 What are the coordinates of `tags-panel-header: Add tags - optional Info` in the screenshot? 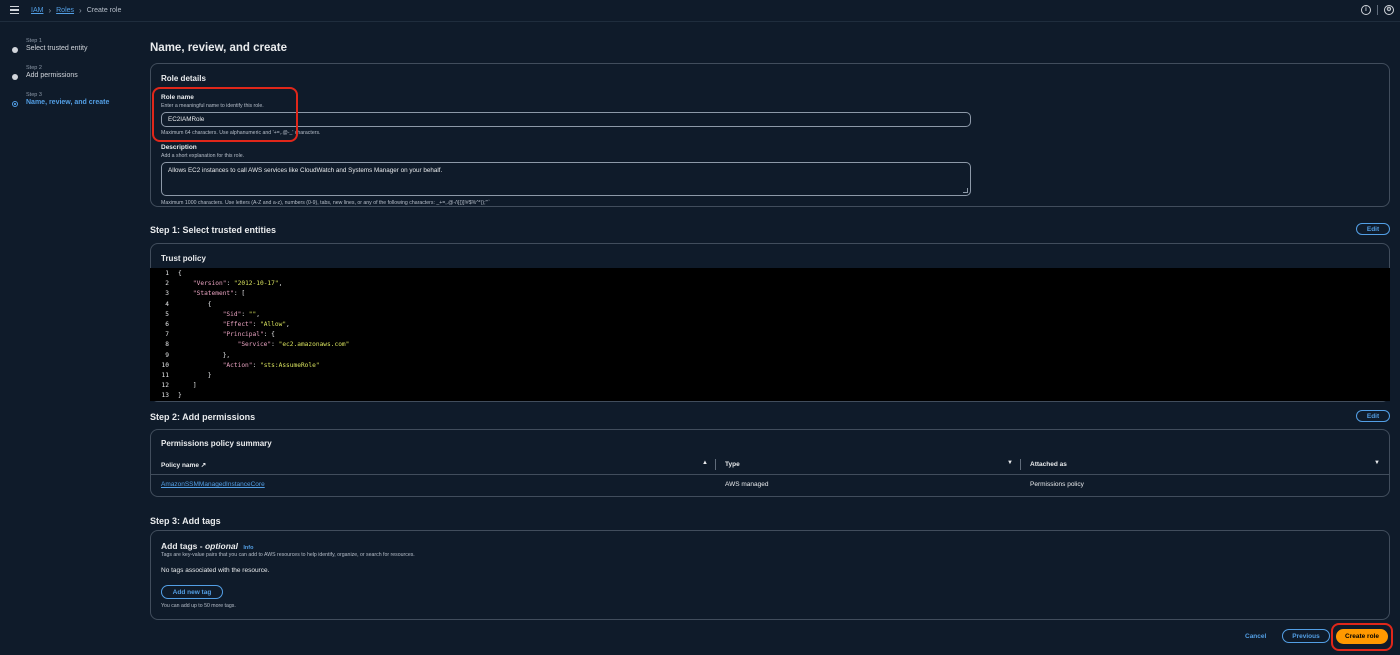 It's located at (207, 546).